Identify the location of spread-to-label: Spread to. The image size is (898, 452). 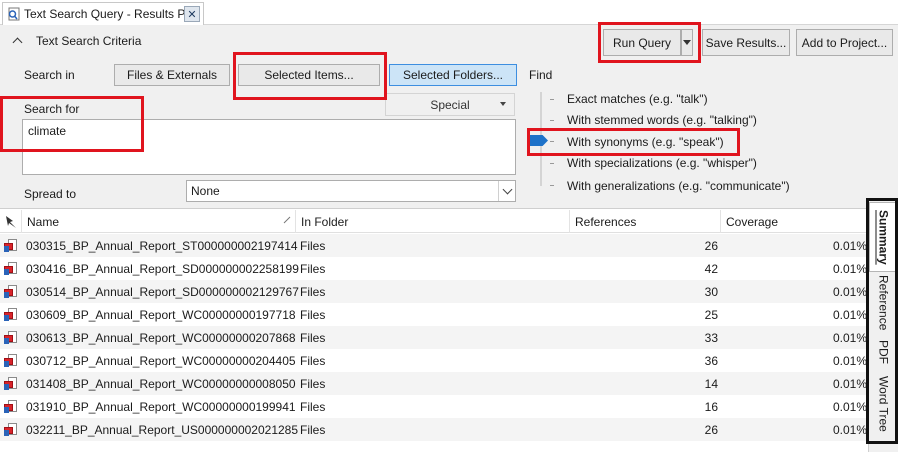
(50, 194).